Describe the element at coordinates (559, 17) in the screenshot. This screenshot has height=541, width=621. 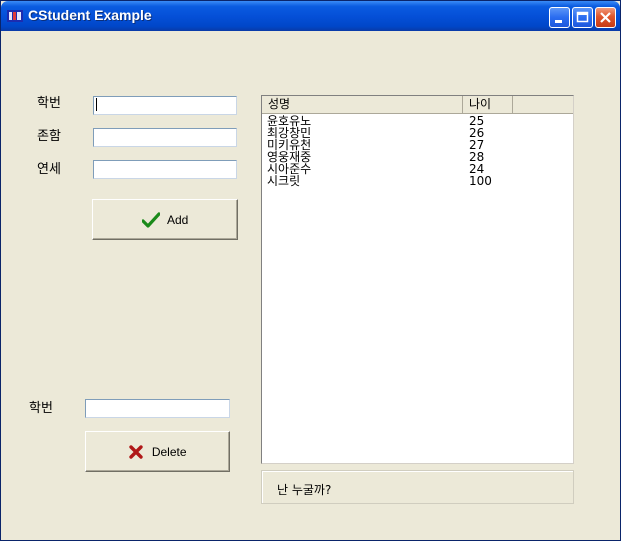
I see `minimize-button` at that location.